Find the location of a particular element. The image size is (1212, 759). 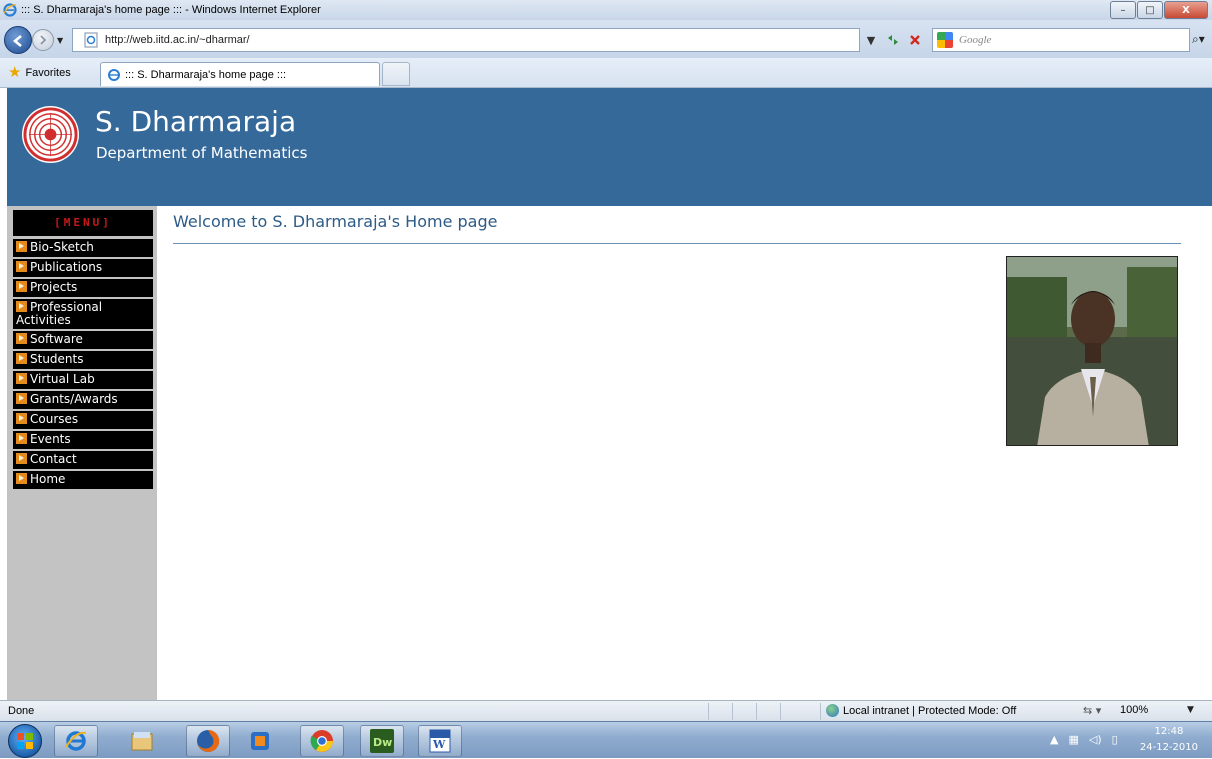

url-text: http://web.iitd.ac.in/~dharmar/ is located at coordinates (177, 40).